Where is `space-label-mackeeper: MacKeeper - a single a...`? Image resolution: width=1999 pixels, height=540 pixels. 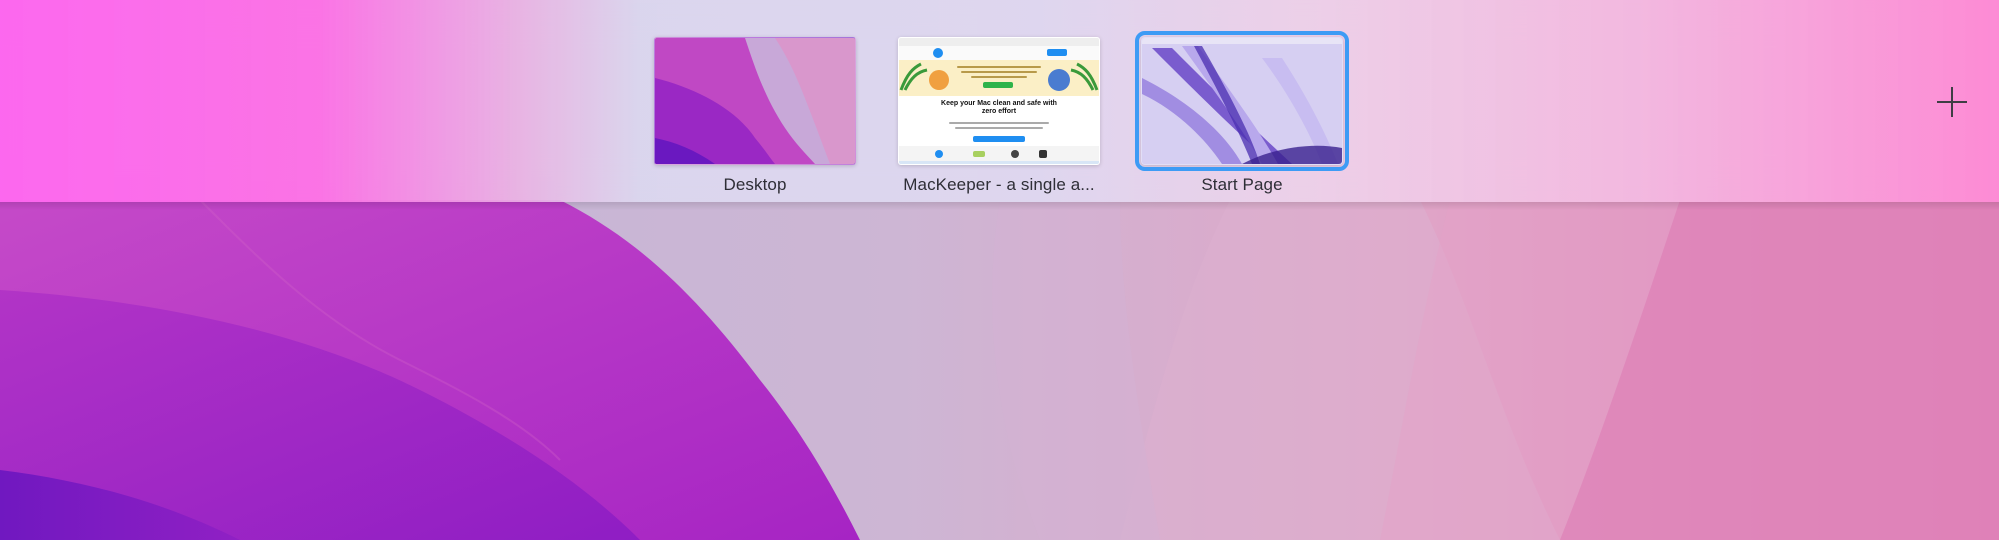 space-label-mackeeper: MacKeeper - a single a... is located at coordinates (999, 184).